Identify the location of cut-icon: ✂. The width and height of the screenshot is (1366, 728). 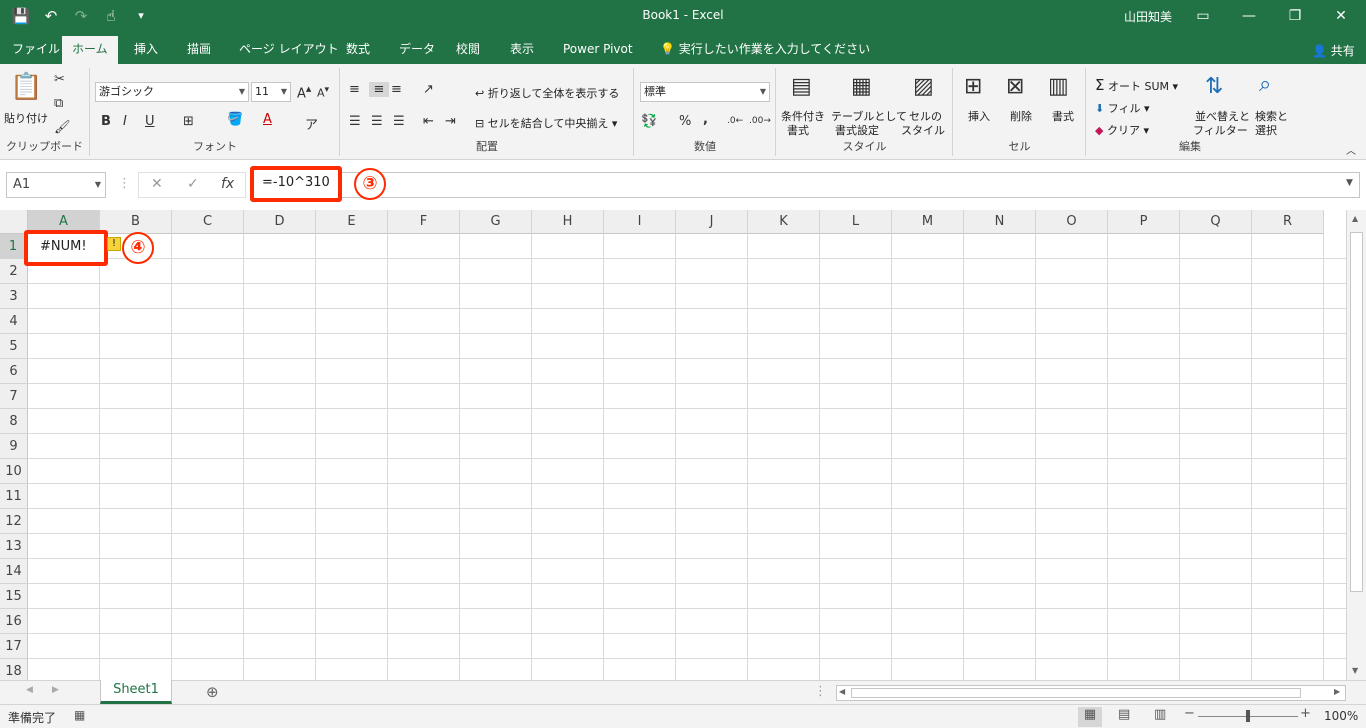
(59, 79).